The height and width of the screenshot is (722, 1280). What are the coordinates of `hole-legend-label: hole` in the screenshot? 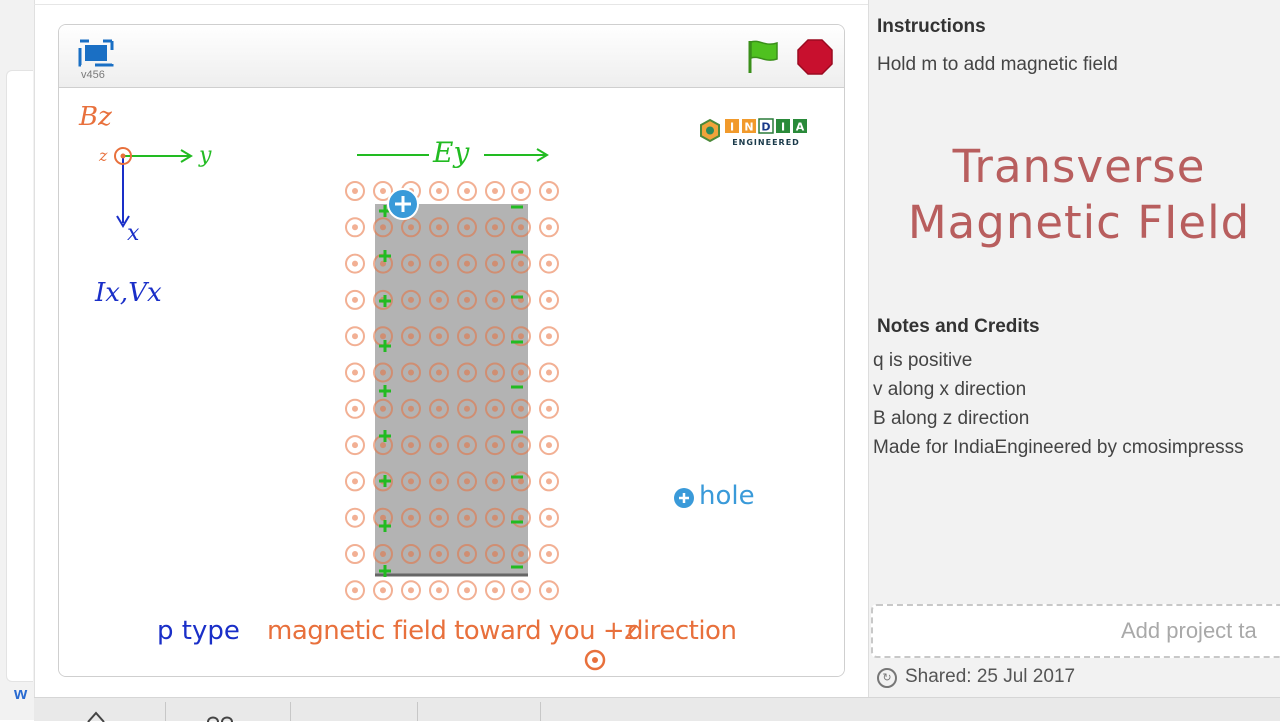 It's located at (727, 496).